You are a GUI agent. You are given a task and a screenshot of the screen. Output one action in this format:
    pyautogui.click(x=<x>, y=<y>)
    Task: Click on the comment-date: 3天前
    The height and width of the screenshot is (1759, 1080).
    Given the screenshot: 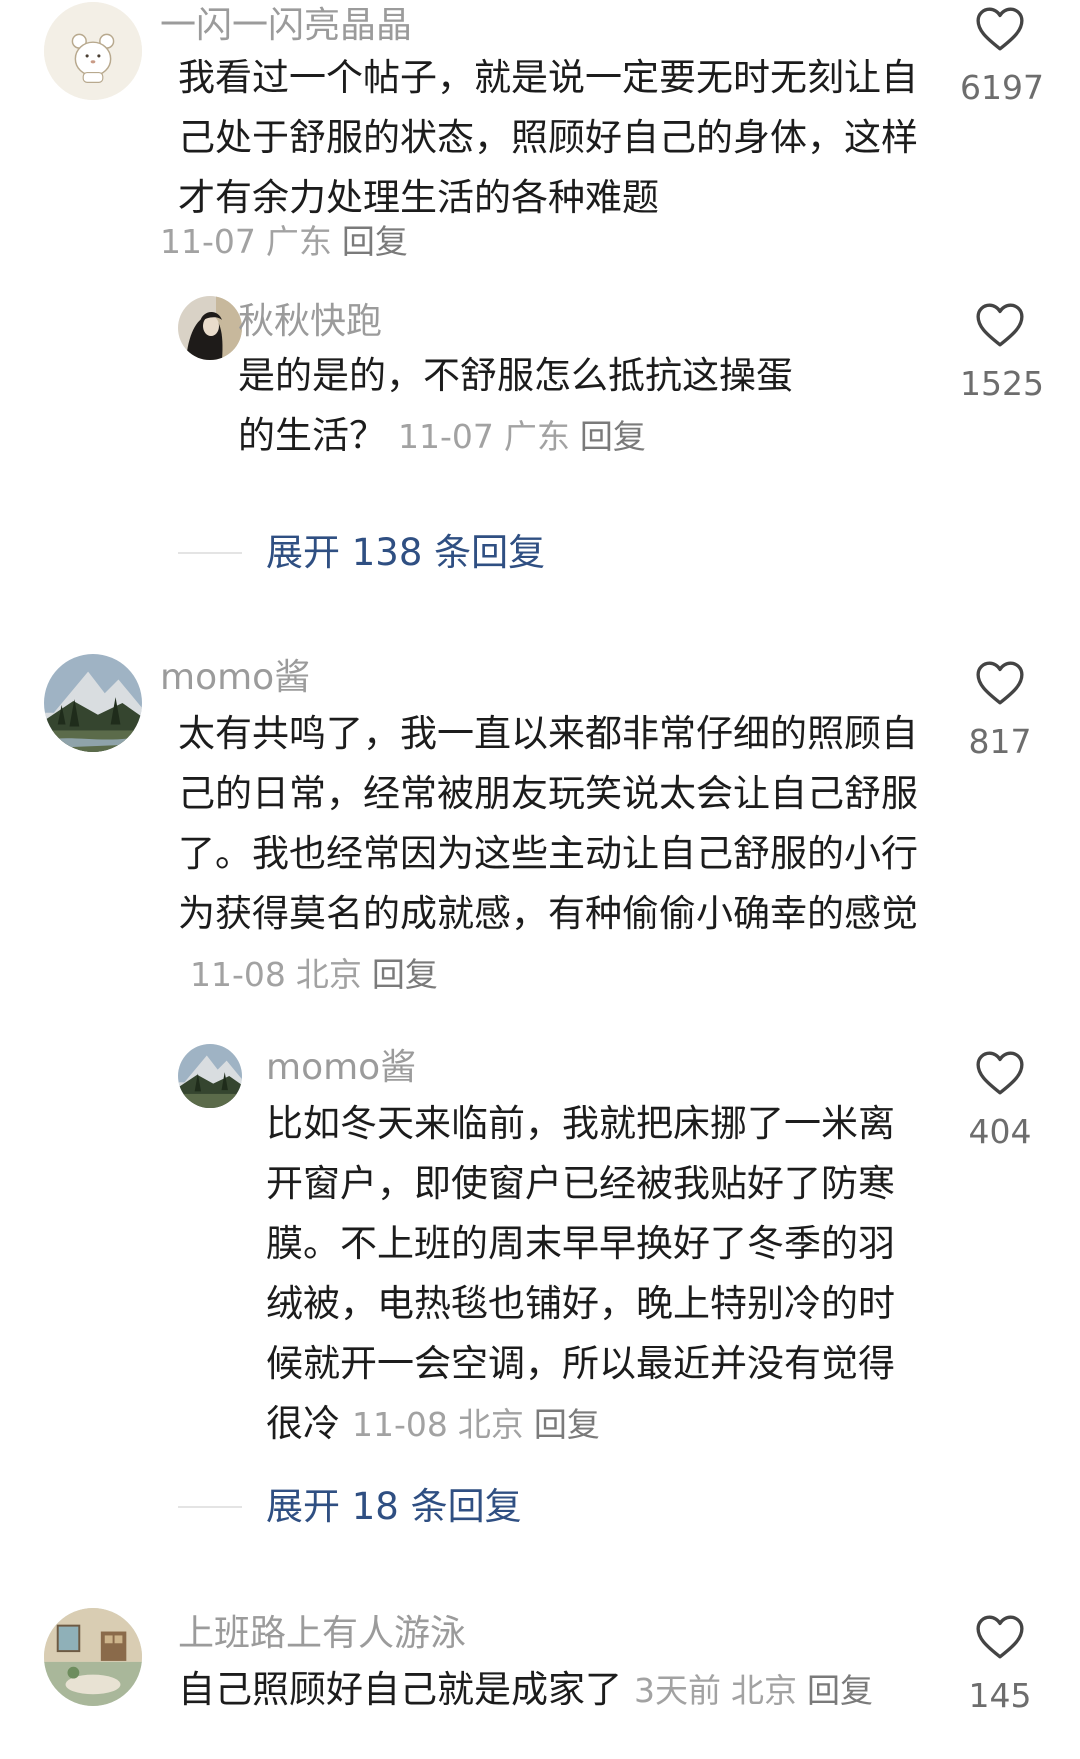 What is the action you would take?
    pyautogui.click(x=677, y=1690)
    